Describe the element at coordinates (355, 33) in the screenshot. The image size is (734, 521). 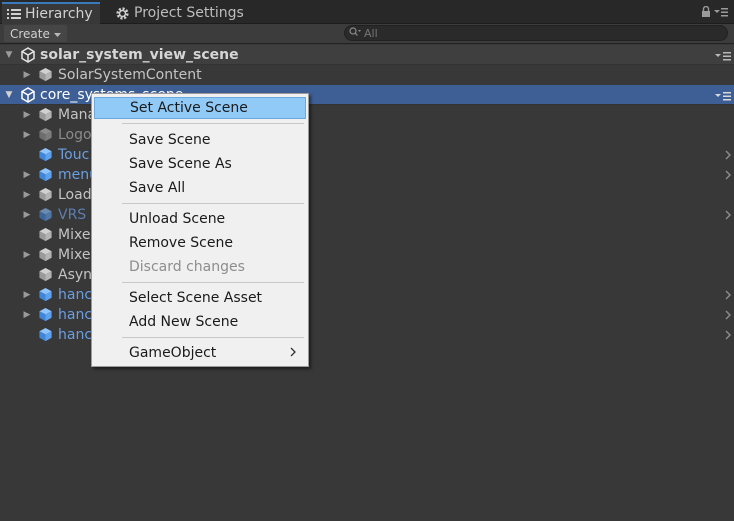
I see `search-icon` at that location.